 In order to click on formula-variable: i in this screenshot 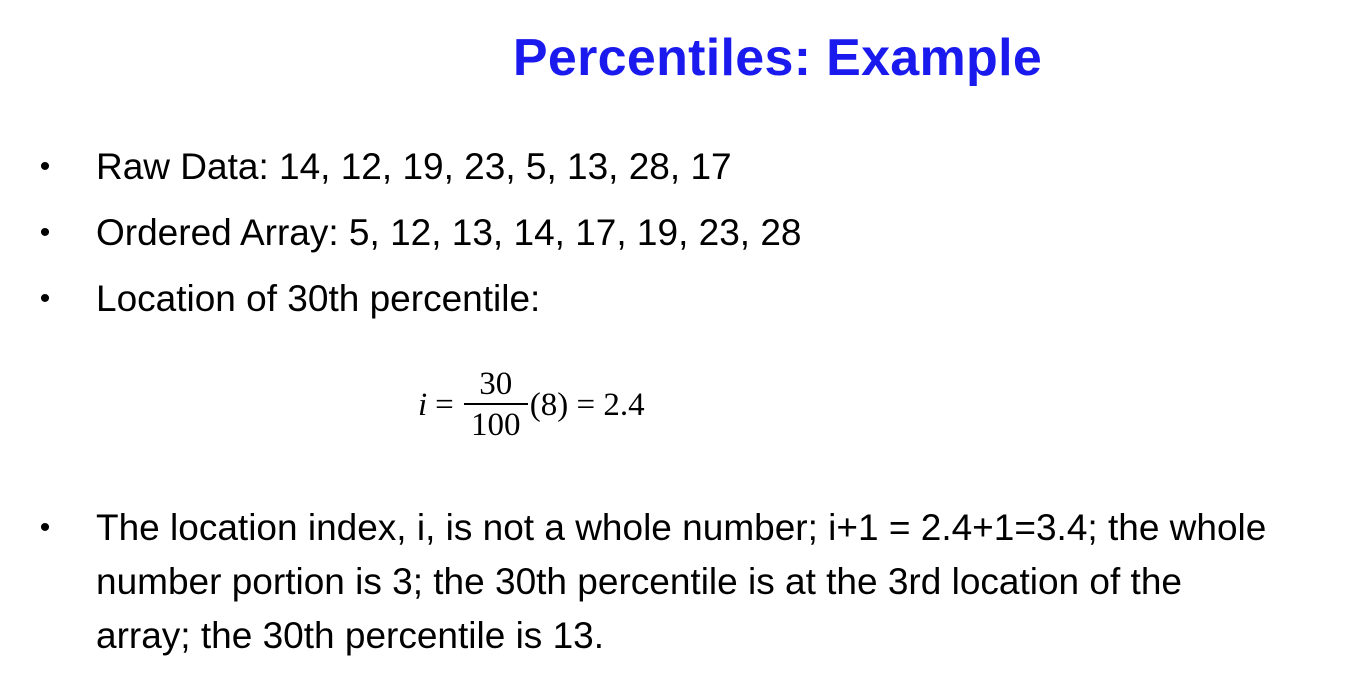, I will do `click(423, 404)`.